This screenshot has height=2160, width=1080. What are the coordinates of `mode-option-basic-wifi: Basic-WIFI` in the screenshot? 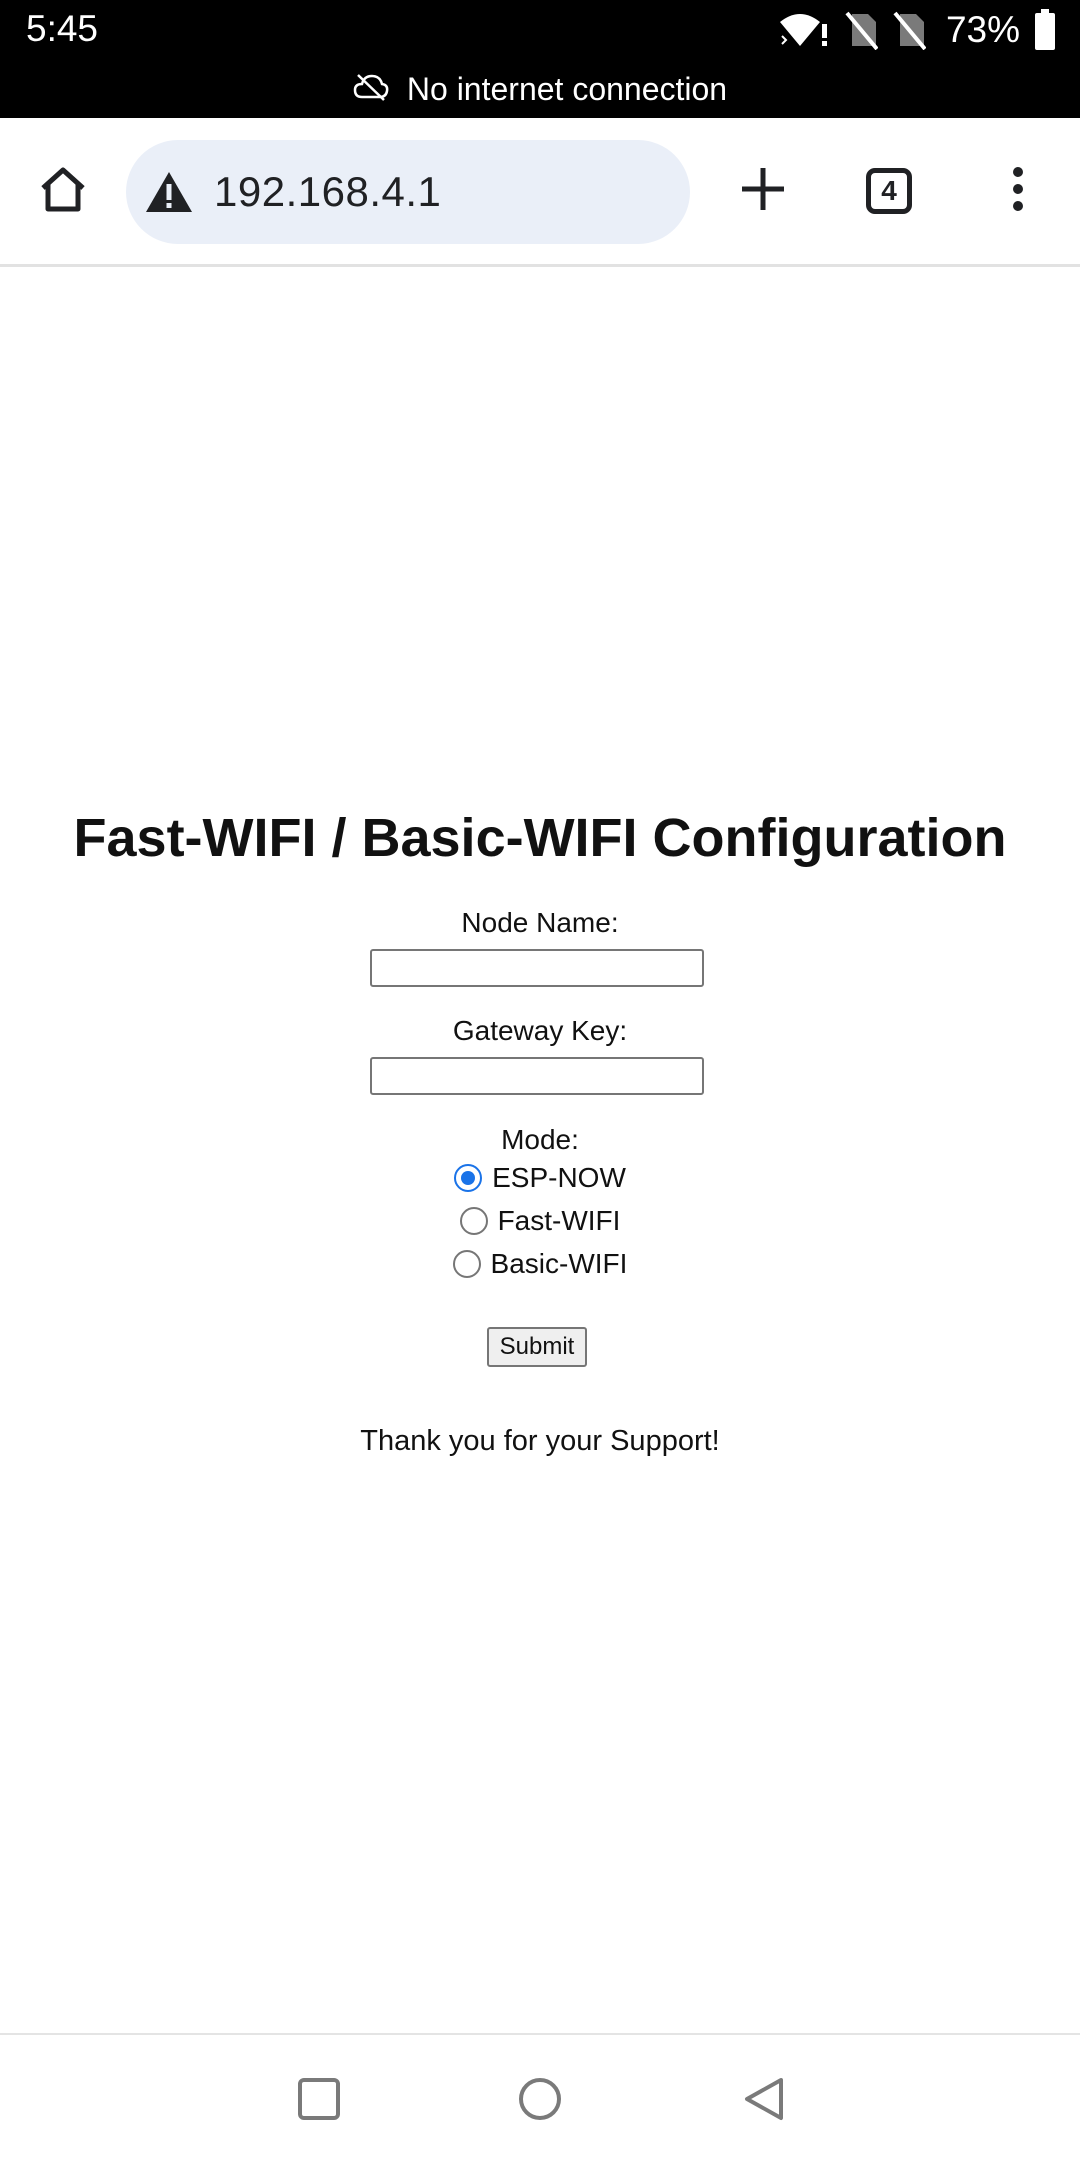 It's located at (540, 1264).